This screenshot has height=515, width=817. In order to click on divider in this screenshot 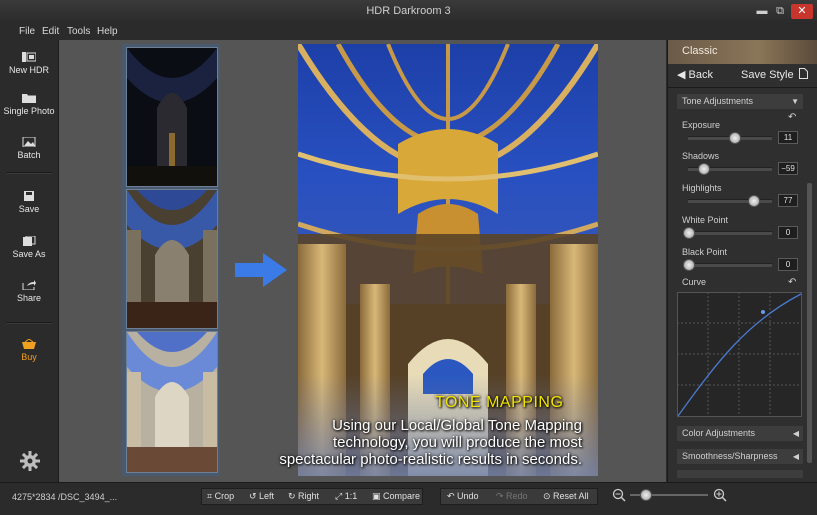, I will do `click(742, 87)`.